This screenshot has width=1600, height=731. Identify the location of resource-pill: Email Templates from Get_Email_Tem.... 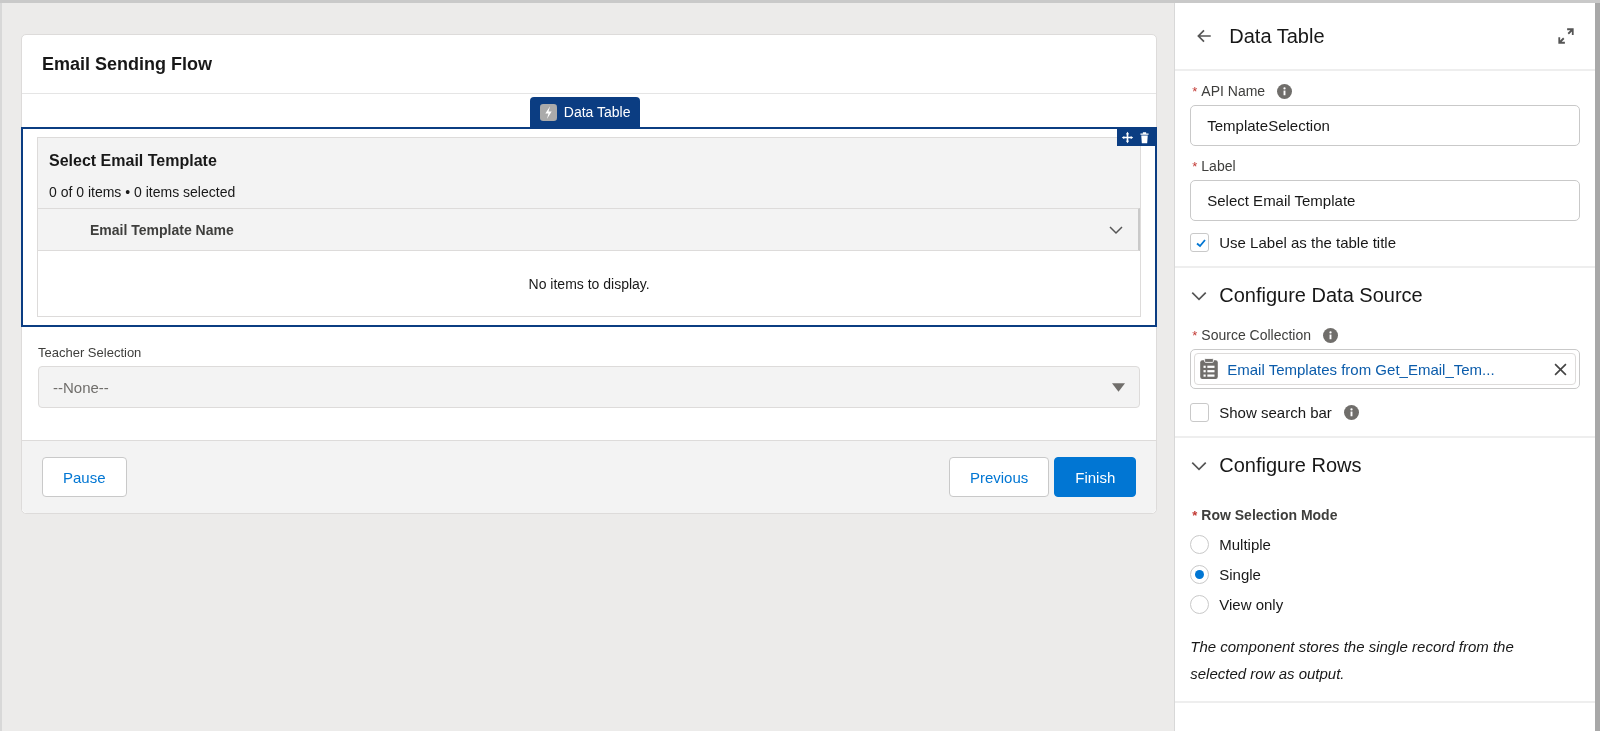
(1385, 369).